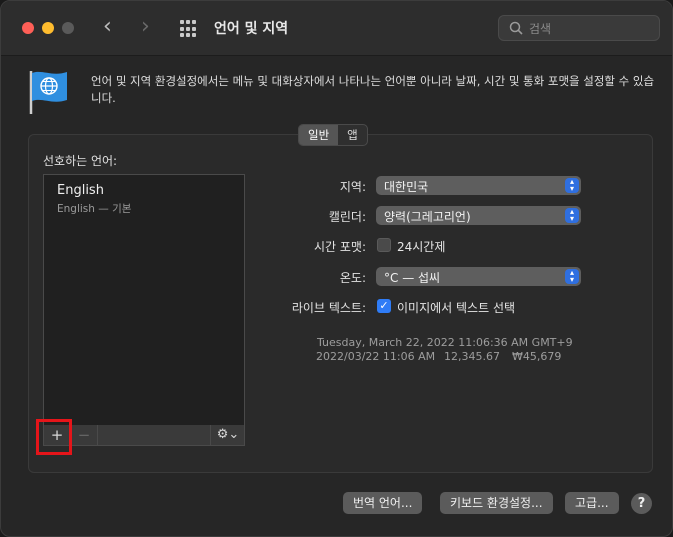  I want to click on sample-currency: ₩45,679, so click(537, 356).